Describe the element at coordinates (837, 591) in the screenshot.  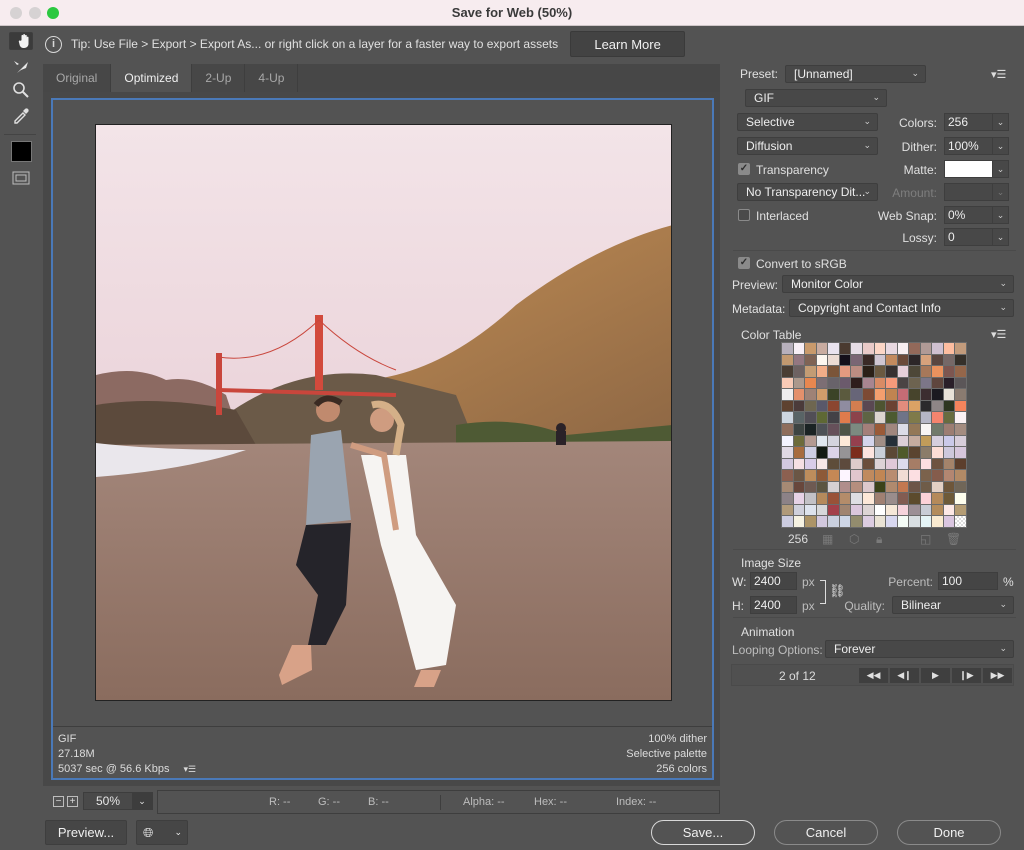
I see `link-icon: ⛓︎` at that location.